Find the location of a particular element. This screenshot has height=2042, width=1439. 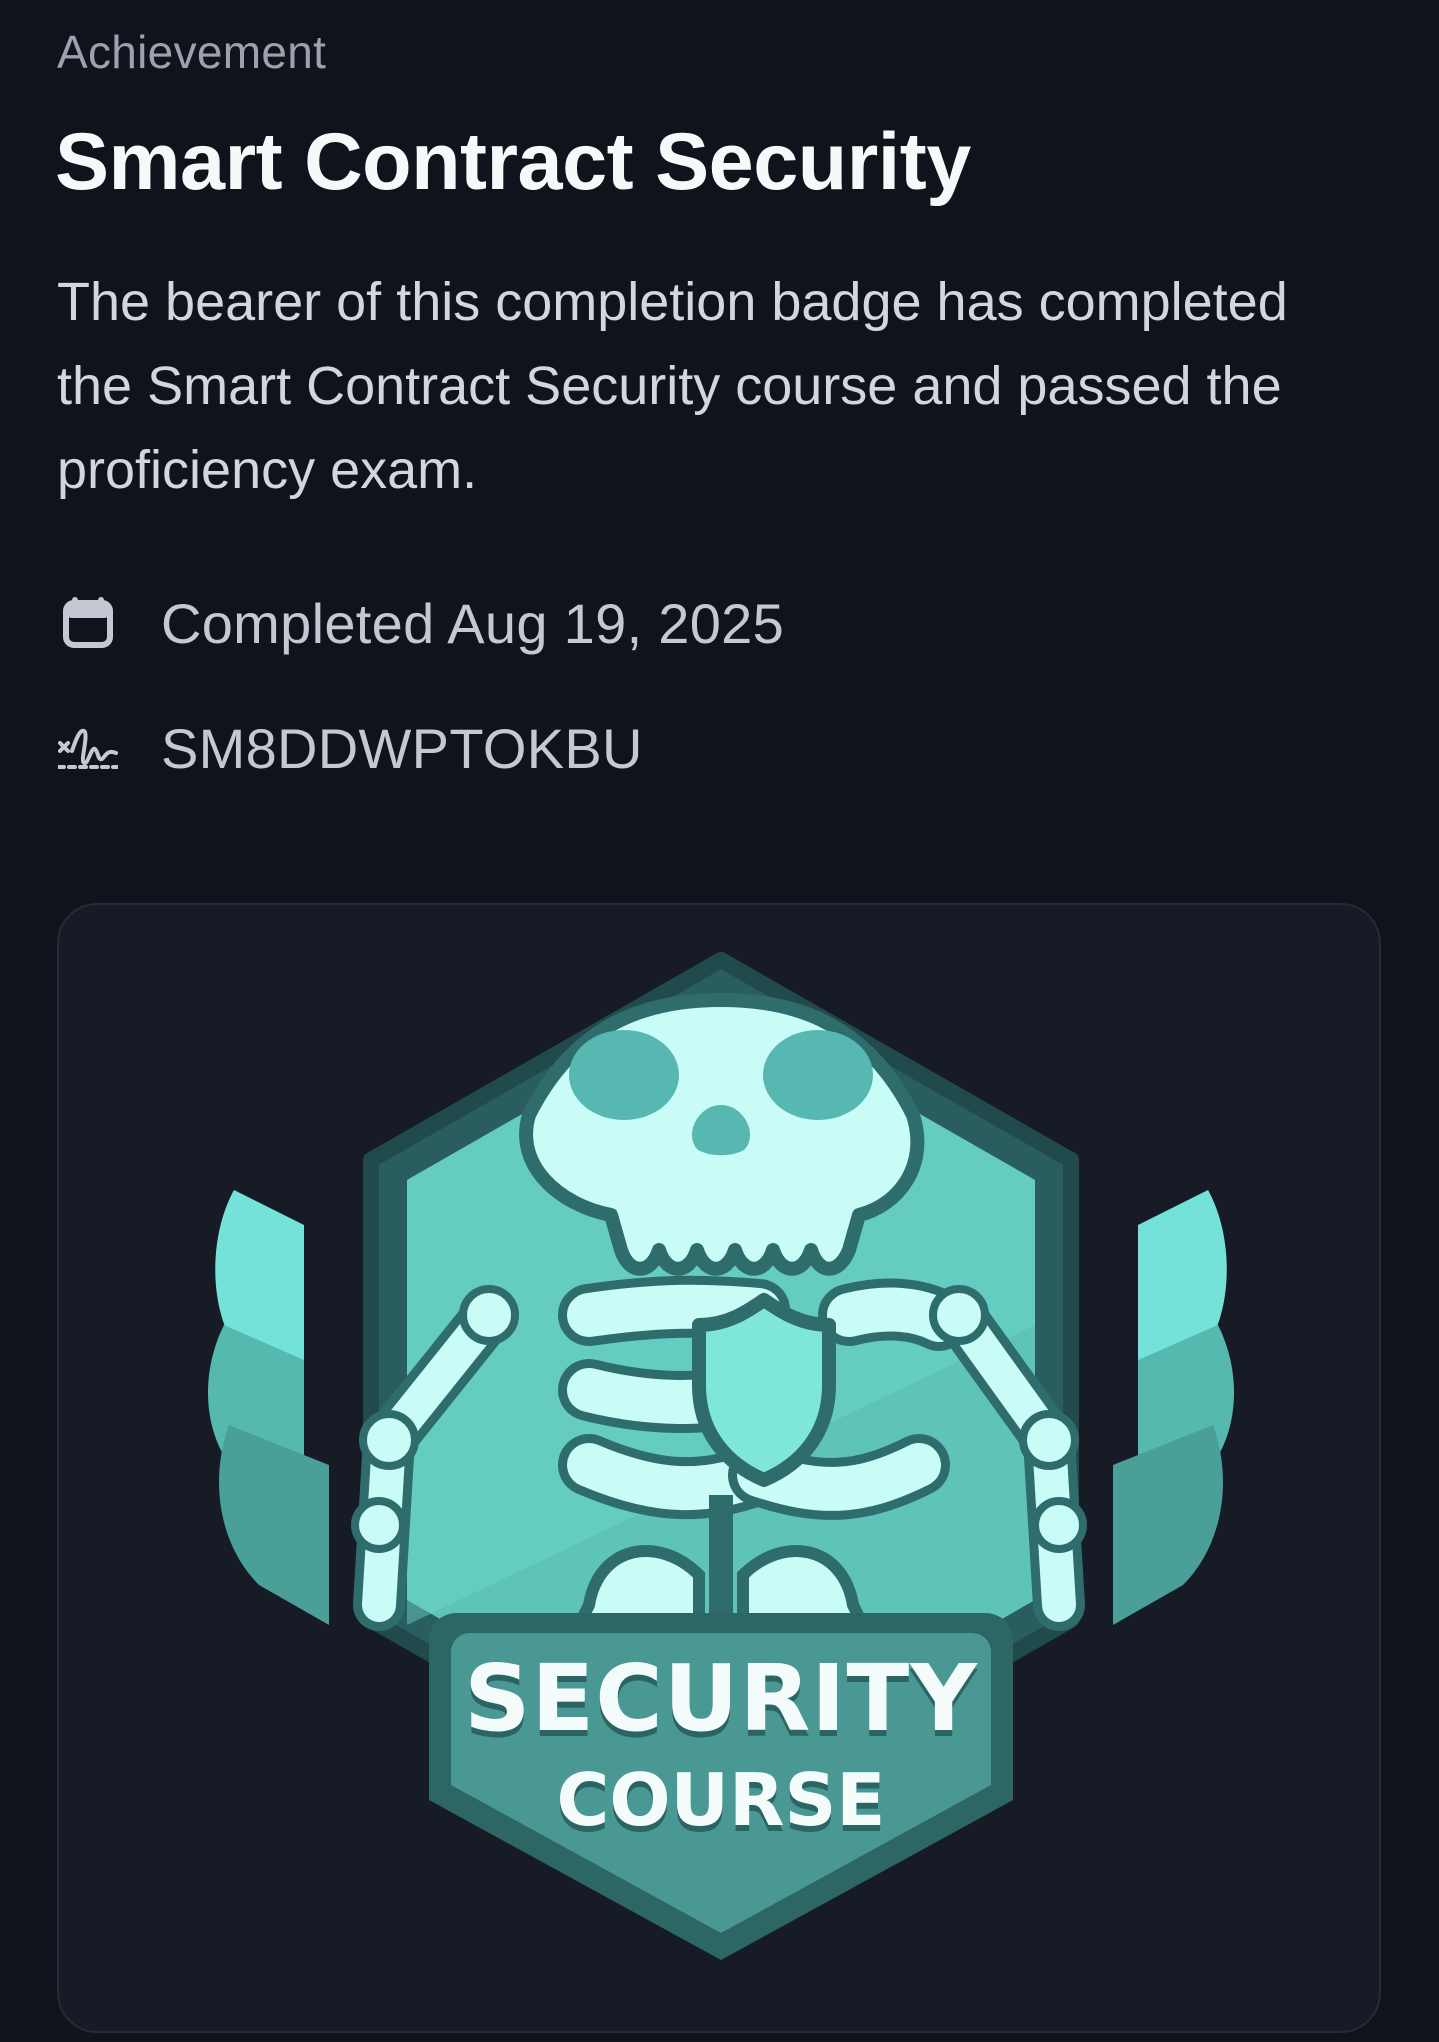

credential-id-text: SM8DDWPTOKBU is located at coordinates (402, 748).